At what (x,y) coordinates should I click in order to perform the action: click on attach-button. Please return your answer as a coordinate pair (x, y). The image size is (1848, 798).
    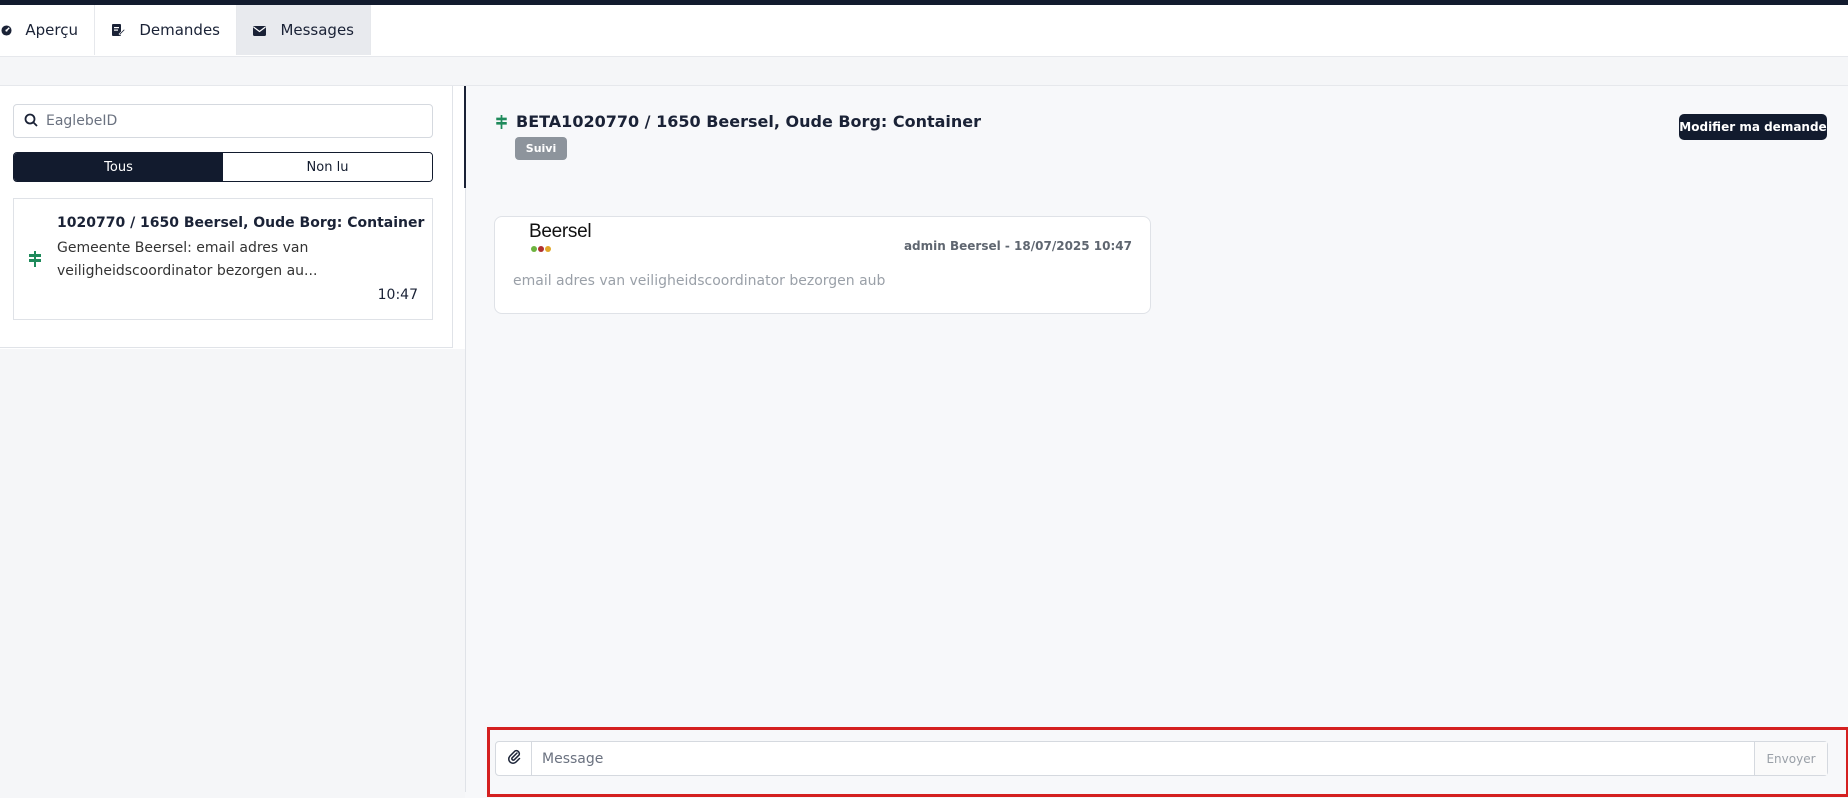
    Looking at the image, I should click on (514, 758).